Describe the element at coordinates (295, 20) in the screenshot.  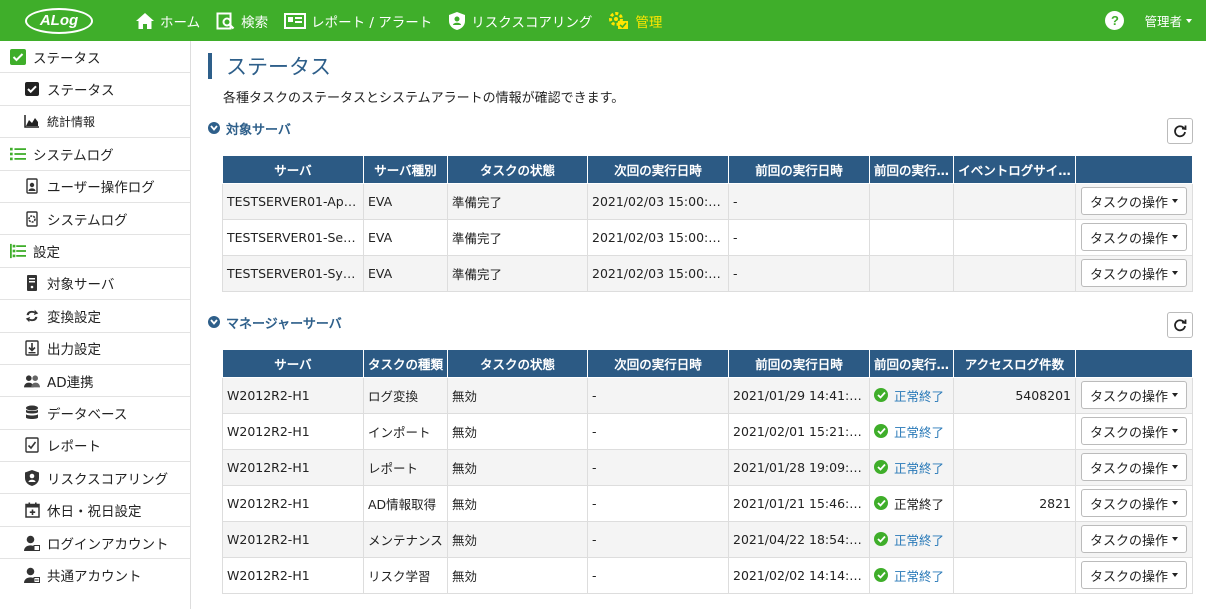
I see `report-icon` at that location.